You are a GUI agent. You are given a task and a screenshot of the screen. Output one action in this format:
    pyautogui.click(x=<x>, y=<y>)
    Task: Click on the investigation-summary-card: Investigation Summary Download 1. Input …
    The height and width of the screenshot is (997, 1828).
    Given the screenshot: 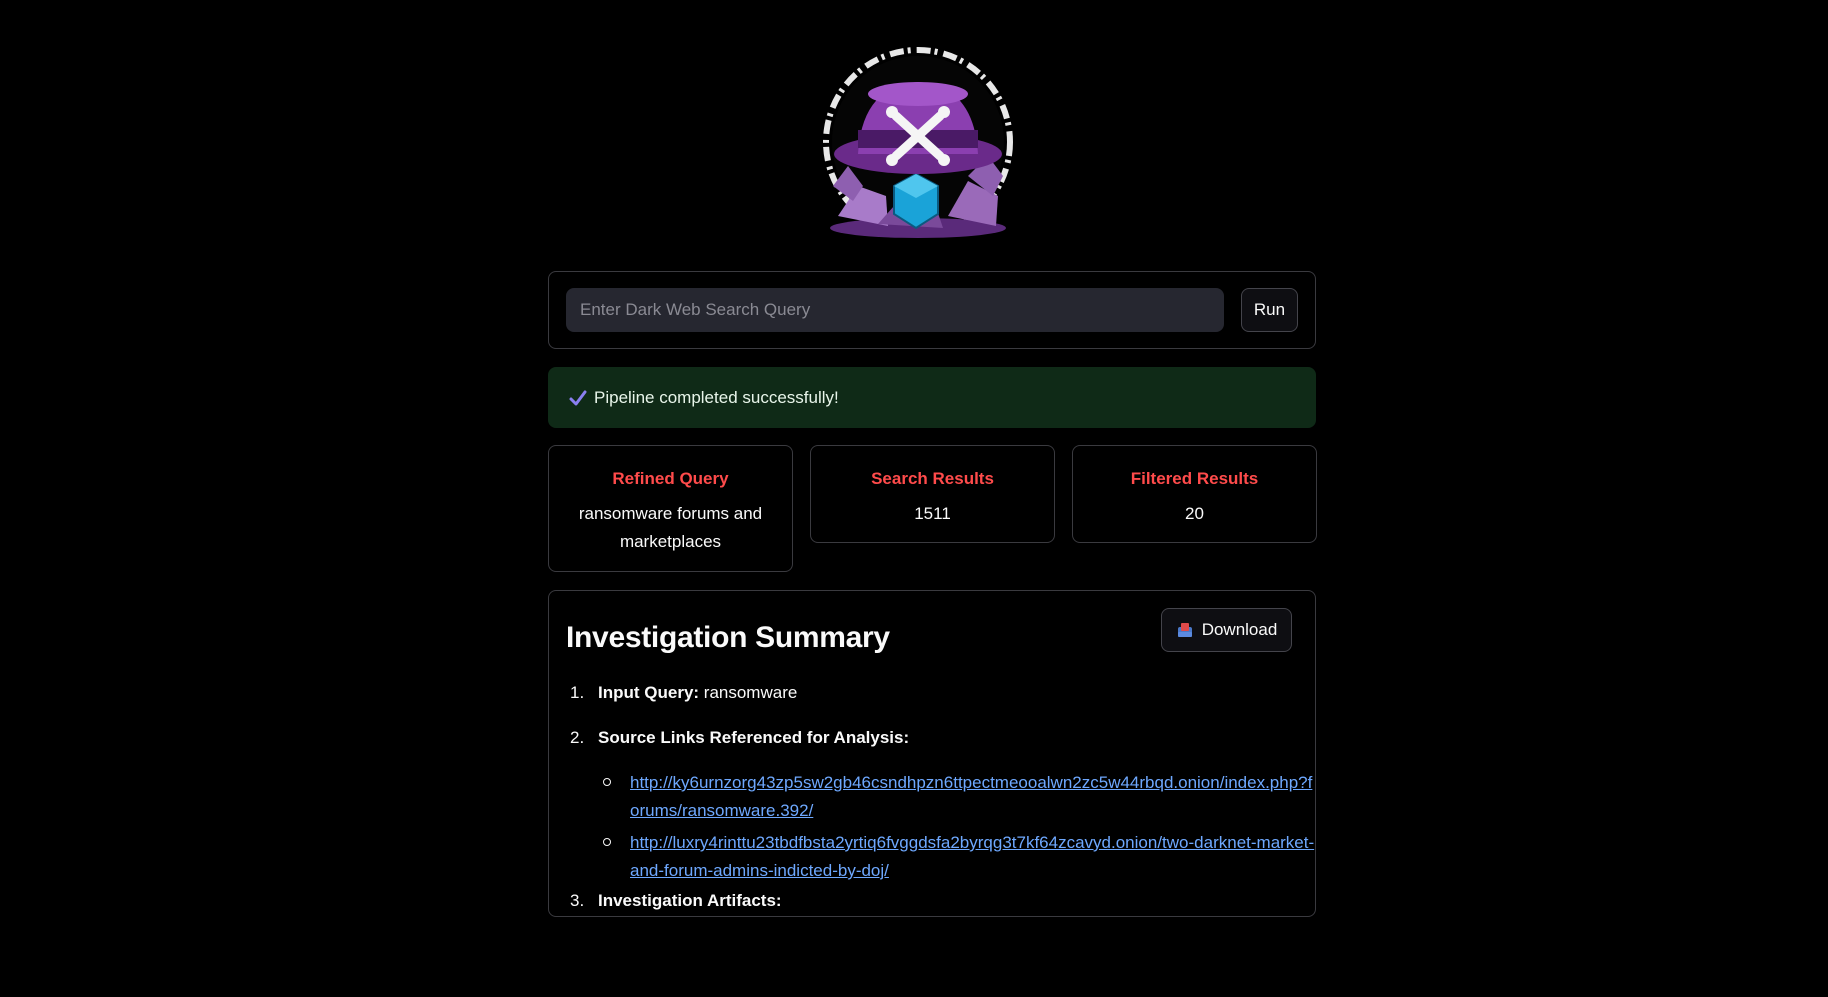 What is the action you would take?
    pyautogui.click(x=932, y=753)
    